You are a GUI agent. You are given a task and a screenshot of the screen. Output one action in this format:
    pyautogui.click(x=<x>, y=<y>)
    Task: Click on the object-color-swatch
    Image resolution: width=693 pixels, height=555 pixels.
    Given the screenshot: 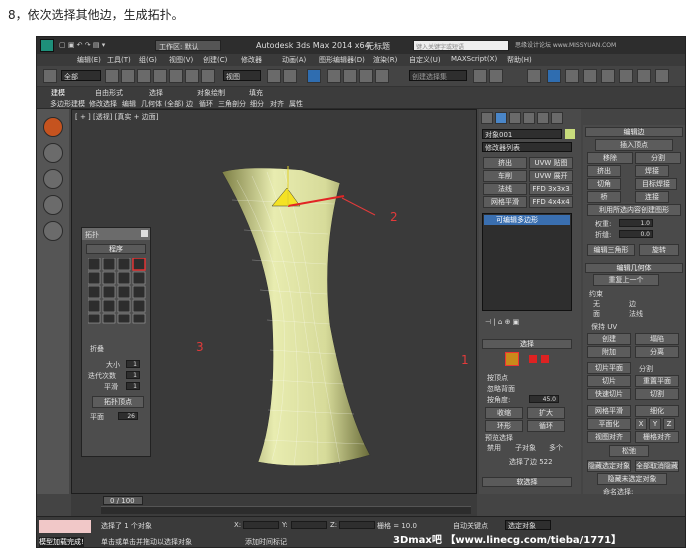 What is the action you would take?
    pyautogui.click(x=570, y=134)
    